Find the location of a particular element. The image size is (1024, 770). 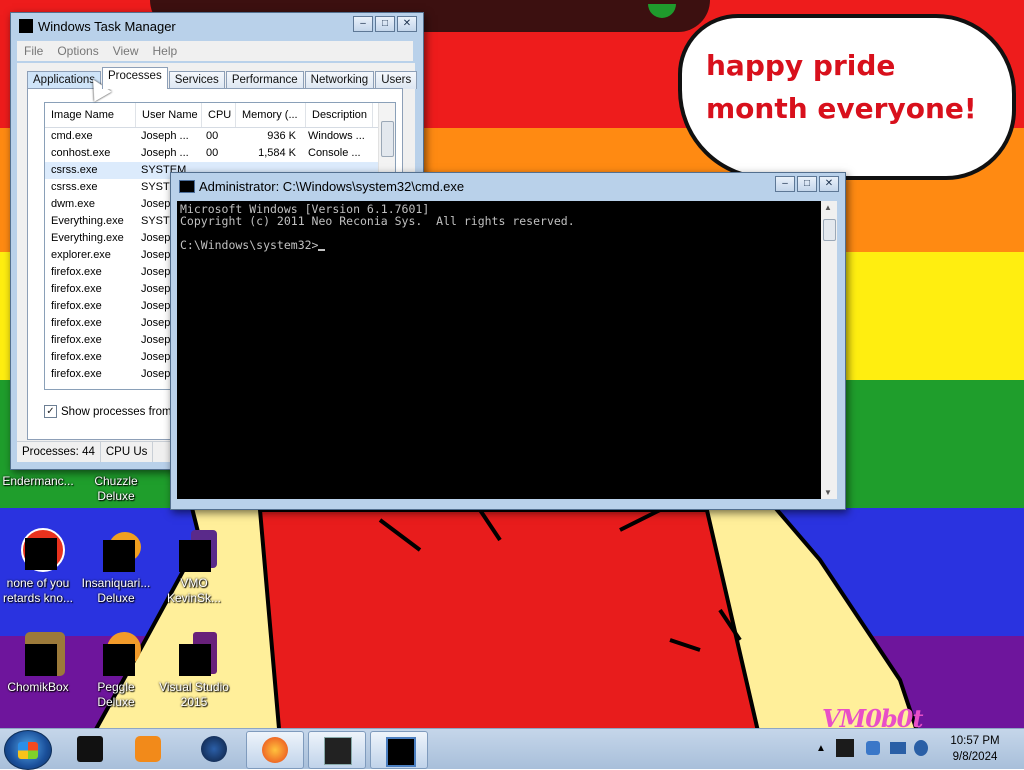

desktop-icon-label: Chuzzle Deluxe is located at coordinates (116, 488).